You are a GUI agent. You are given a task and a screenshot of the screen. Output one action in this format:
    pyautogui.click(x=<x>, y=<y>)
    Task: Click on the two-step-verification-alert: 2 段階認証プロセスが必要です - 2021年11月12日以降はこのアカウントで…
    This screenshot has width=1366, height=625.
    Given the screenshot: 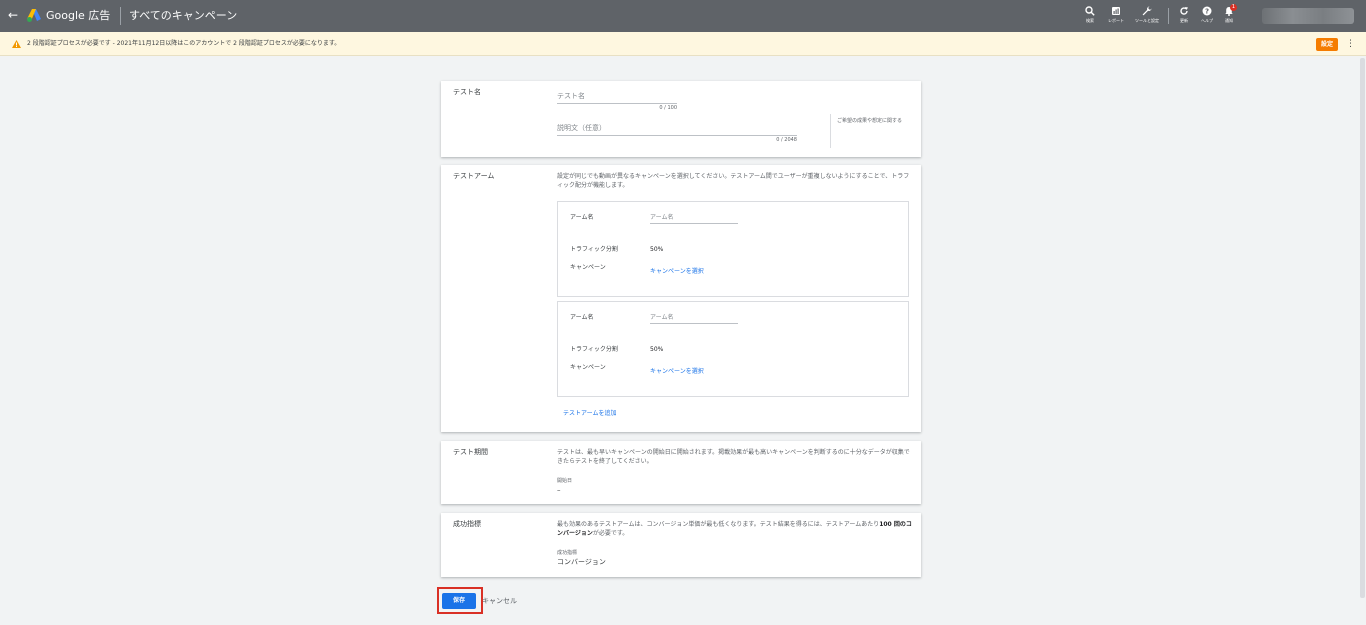 What is the action you would take?
    pyautogui.click(x=683, y=44)
    